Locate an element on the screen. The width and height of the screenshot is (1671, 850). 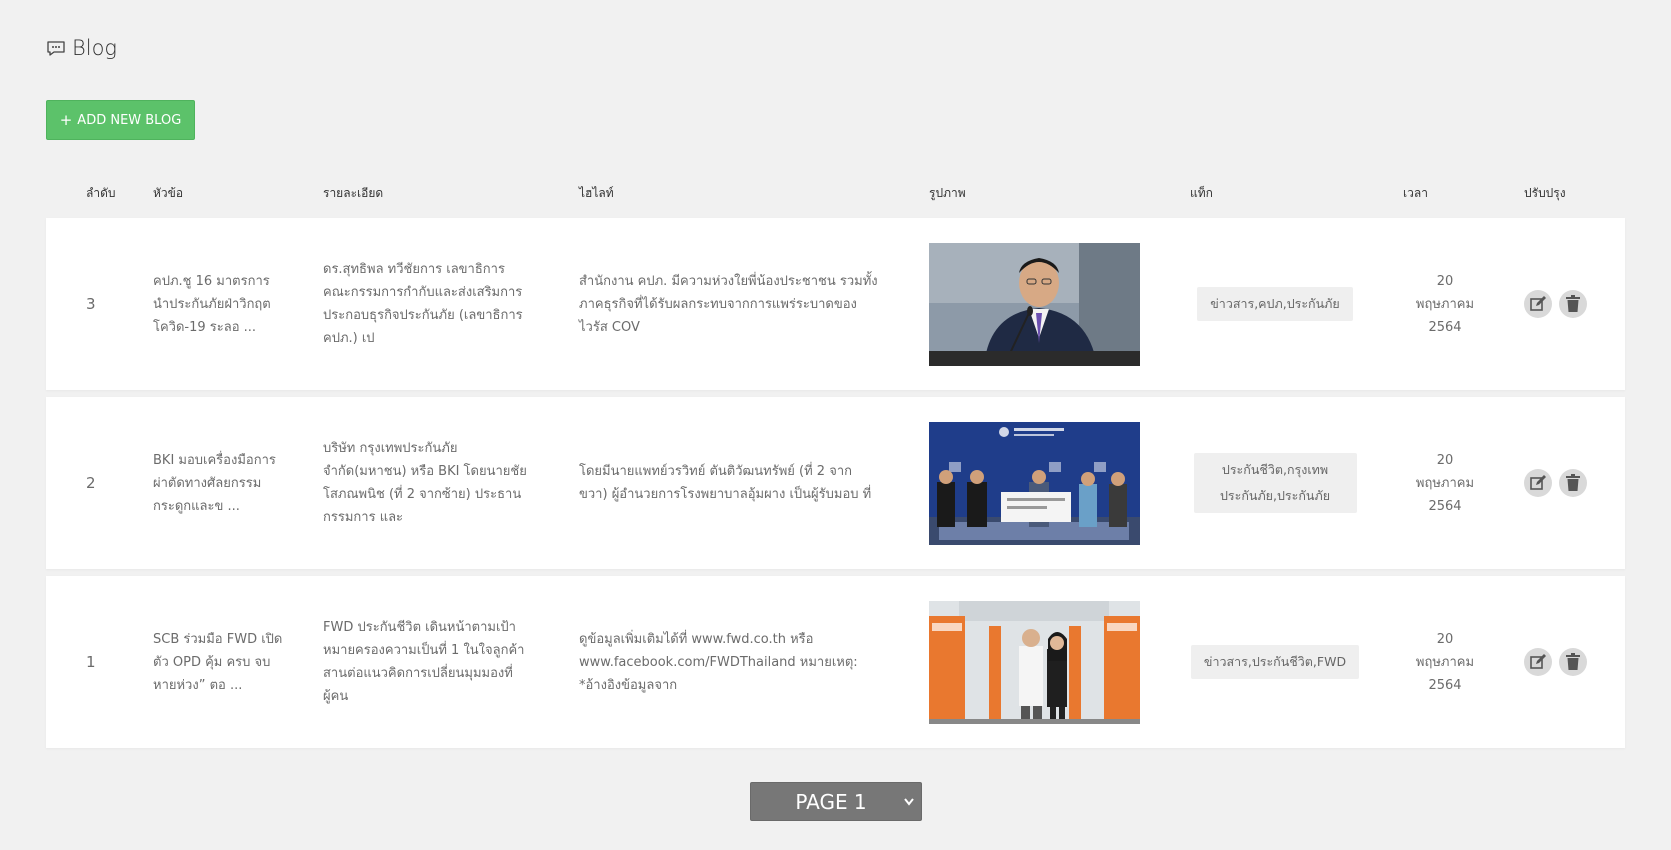
row-number: 2 is located at coordinates (91, 482).